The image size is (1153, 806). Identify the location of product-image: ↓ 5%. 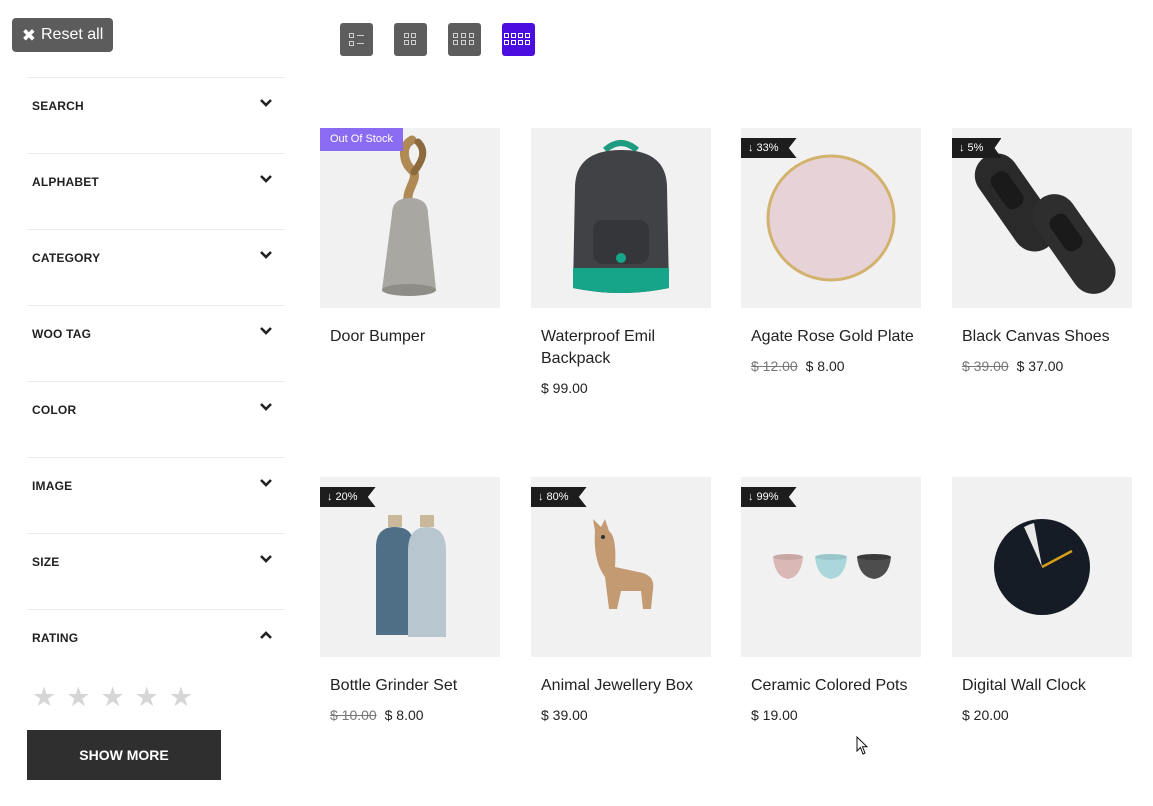
(1042, 218).